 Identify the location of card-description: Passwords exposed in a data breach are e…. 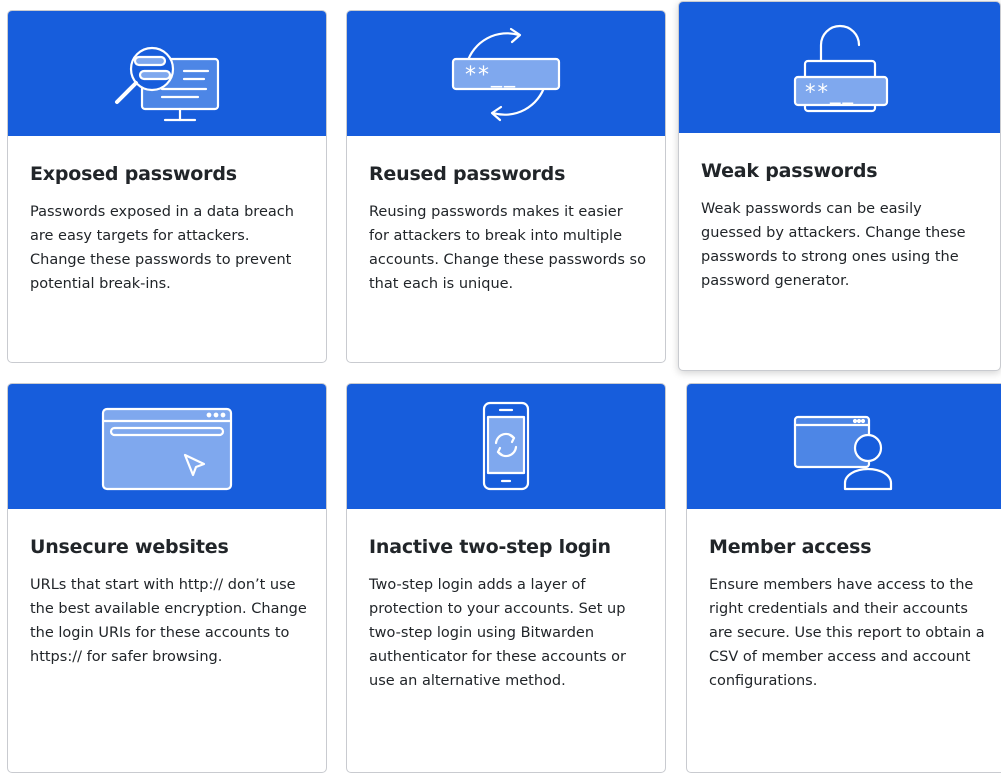
(162, 248).